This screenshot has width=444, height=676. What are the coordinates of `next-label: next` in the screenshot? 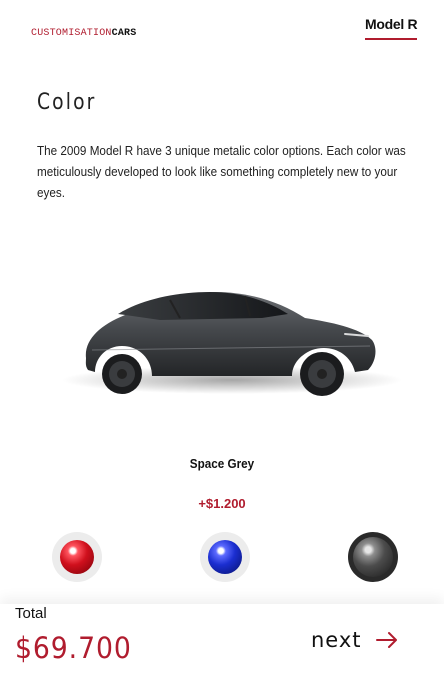 It's located at (336, 640).